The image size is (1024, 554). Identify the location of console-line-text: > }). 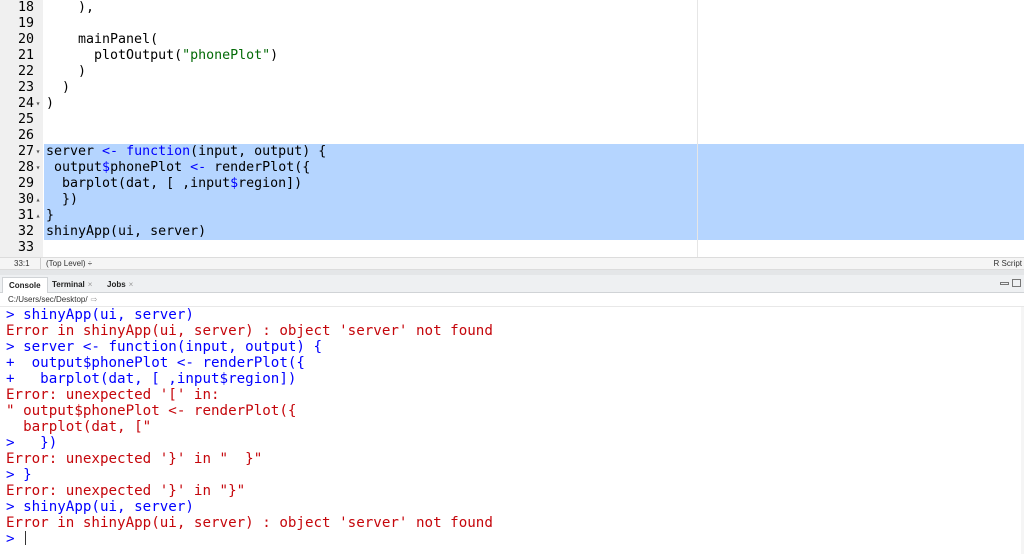
(32, 443).